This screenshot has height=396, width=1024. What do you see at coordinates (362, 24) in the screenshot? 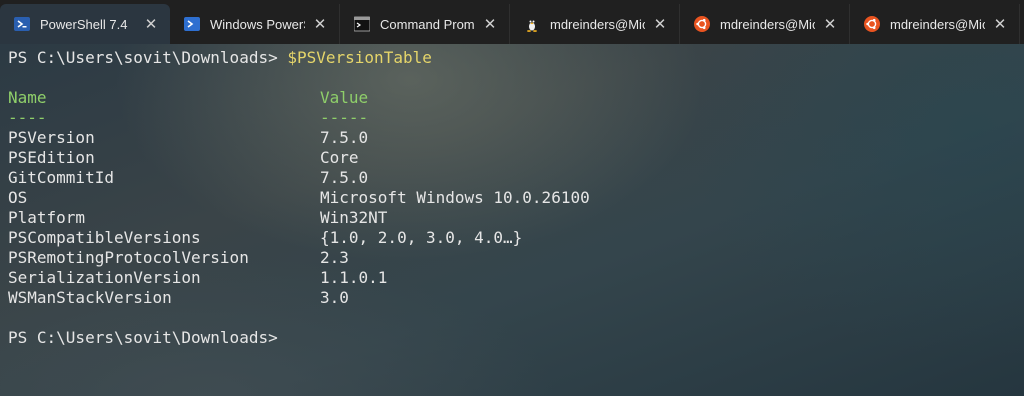
I see `cmd-icon` at bounding box center [362, 24].